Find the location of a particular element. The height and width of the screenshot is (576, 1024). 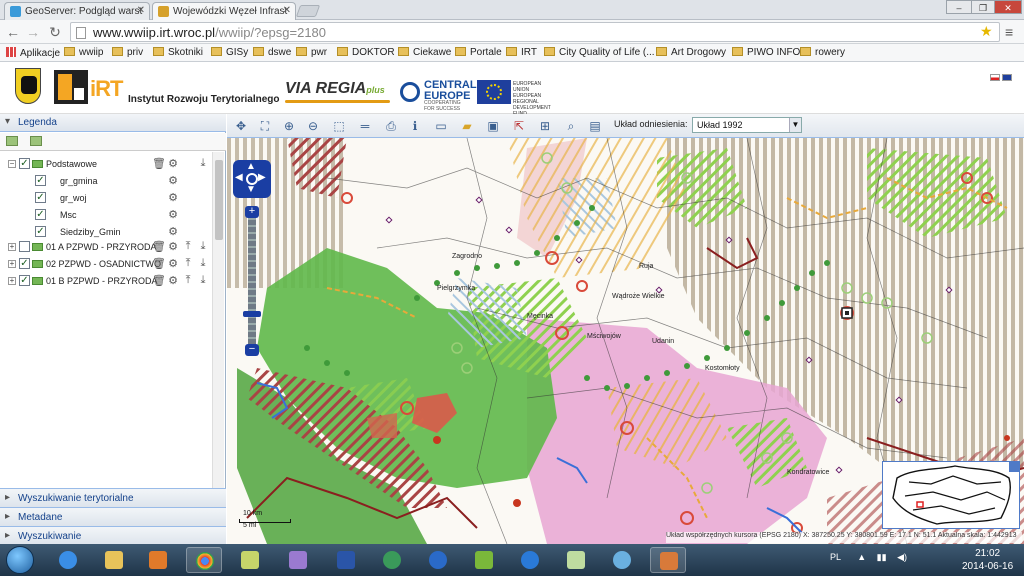

collapse-icon: − is located at coordinates (12, 164).